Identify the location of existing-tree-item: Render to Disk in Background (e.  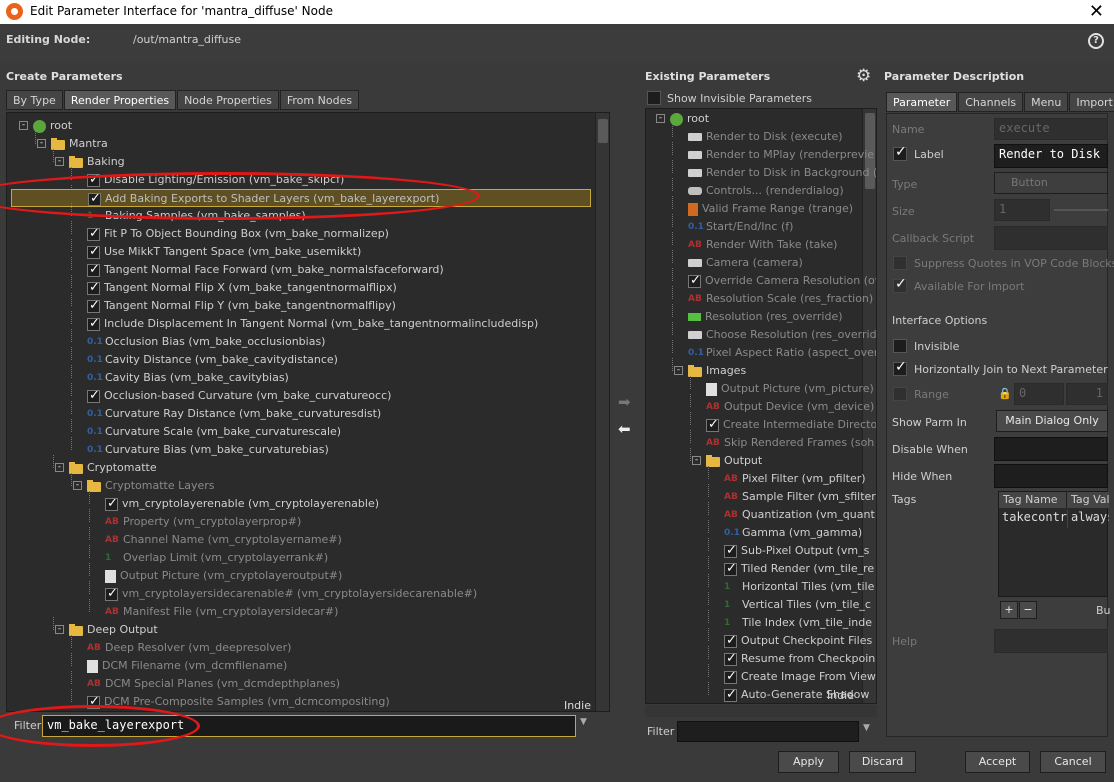
(782, 173).